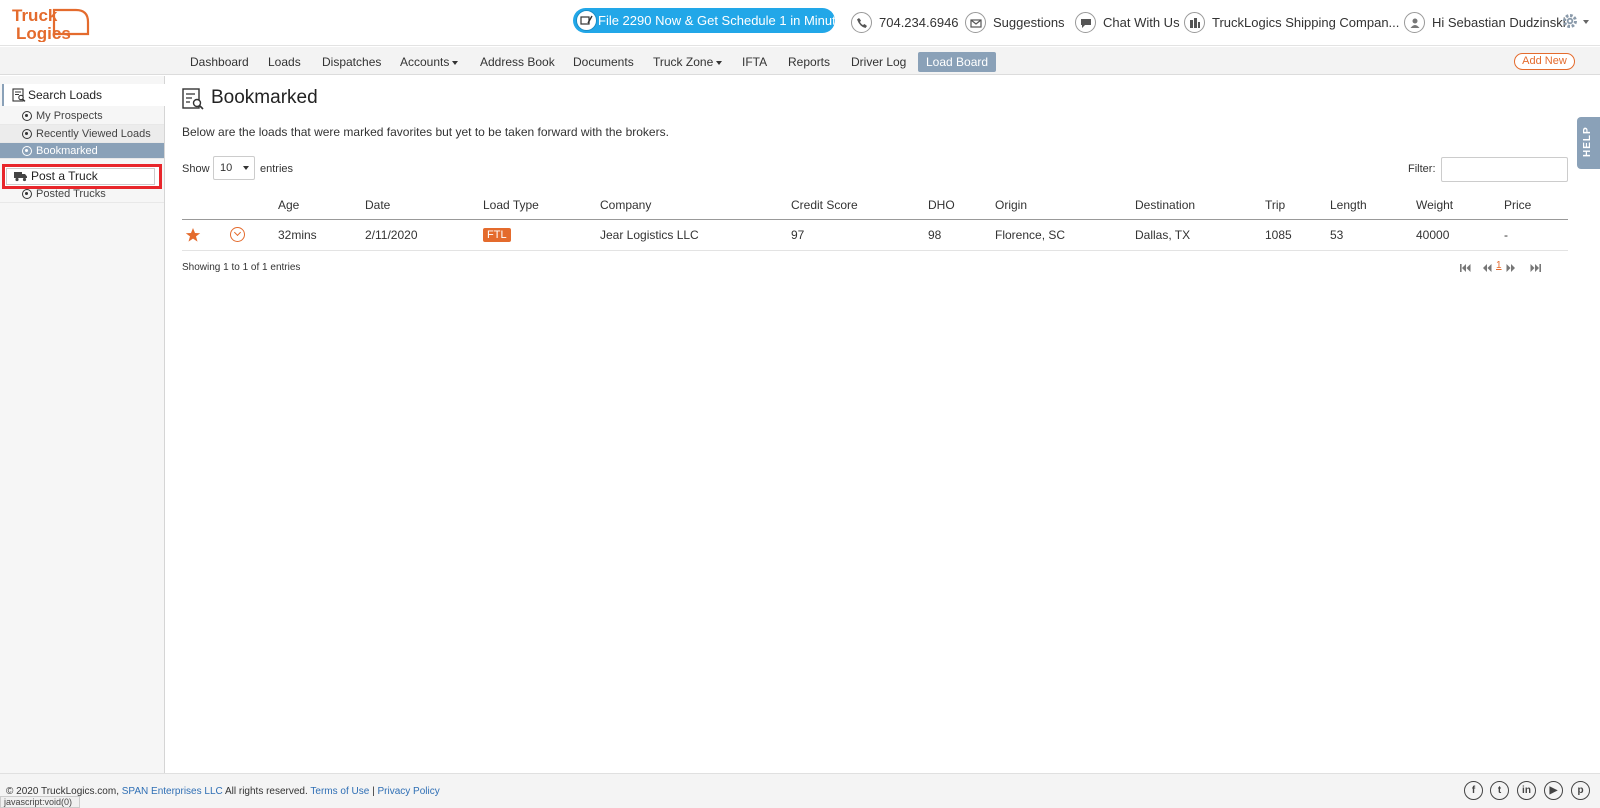 This screenshot has height=808, width=1600. What do you see at coordinates (1029, 22) in the screenshot?
I see `suggestions-label: Suggestions` at bounding box center [1029, 22].